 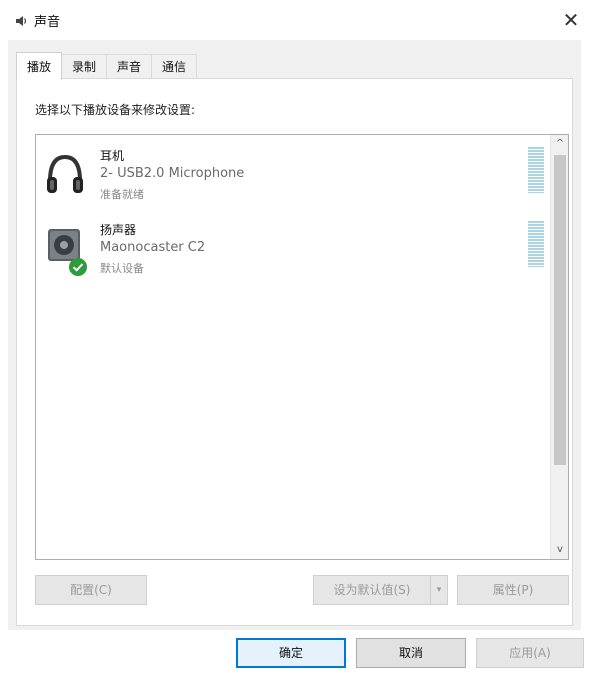 What do you see at coordinates (293, 175) in the screenshot?
I see `device-item-headphones: 耳机 2- USB2.0 Microphone 准备就绪` at bounding box center [293, 175].